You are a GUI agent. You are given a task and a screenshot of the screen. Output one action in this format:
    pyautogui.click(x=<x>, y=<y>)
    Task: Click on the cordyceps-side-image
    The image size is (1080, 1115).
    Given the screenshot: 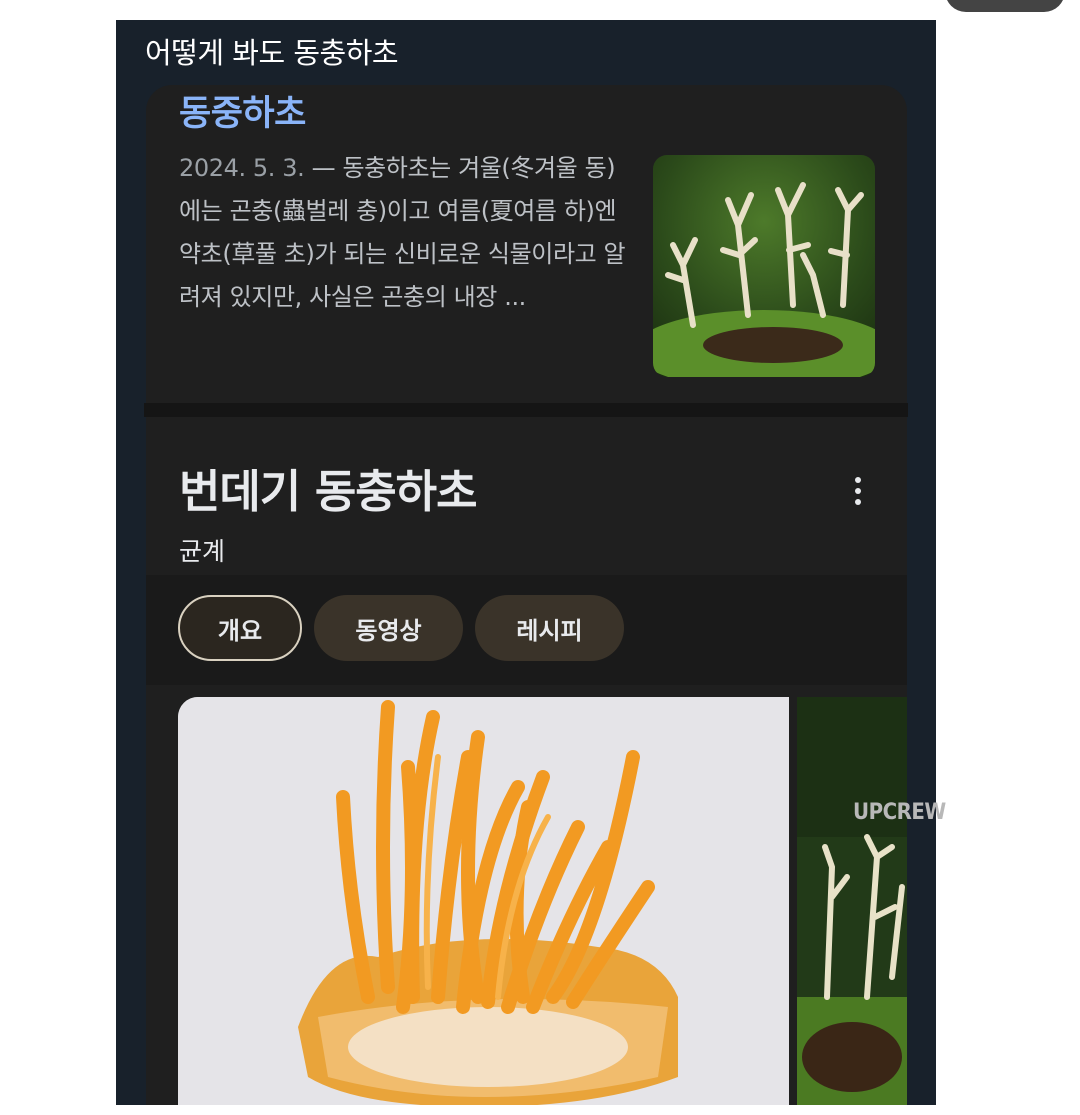 What is the action you would take?
    pyautogui.click(x=852, y=901)
    